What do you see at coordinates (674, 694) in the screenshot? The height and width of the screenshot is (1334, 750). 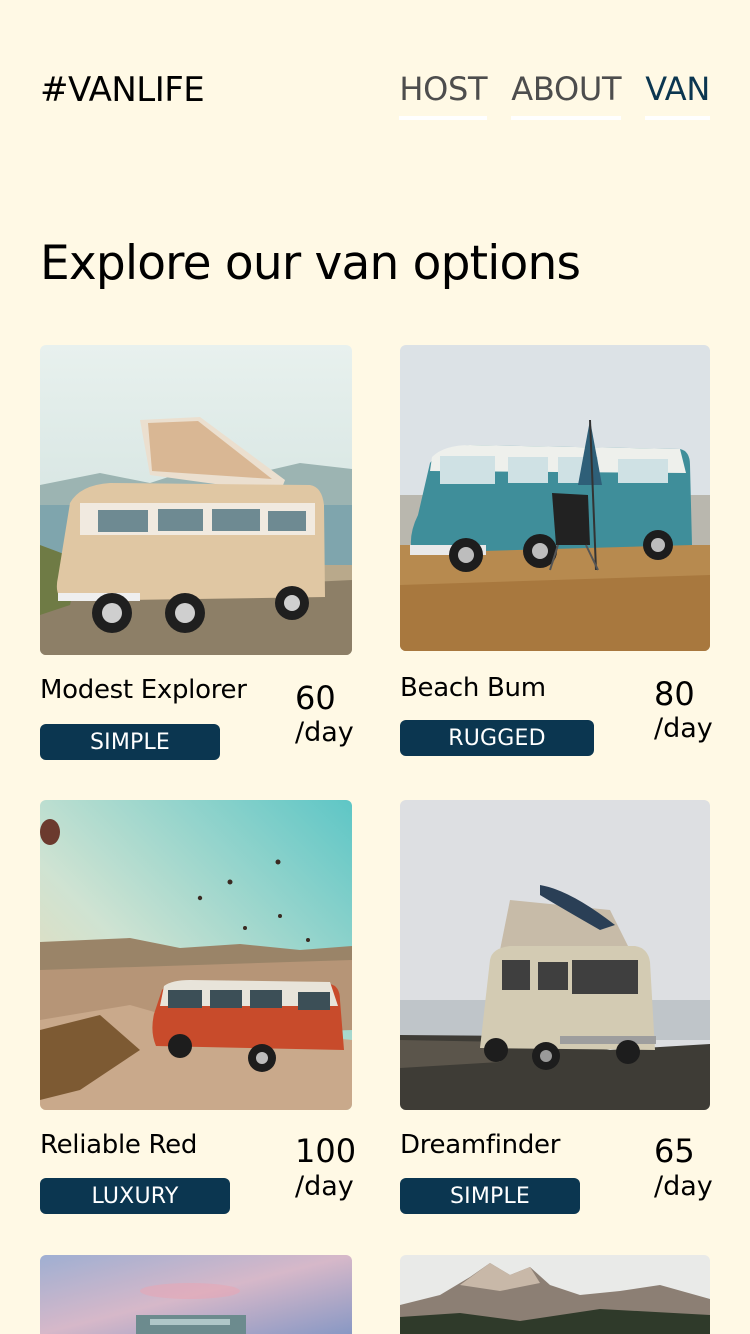 I see `van-price: 80` at bounding box center [674, 694].